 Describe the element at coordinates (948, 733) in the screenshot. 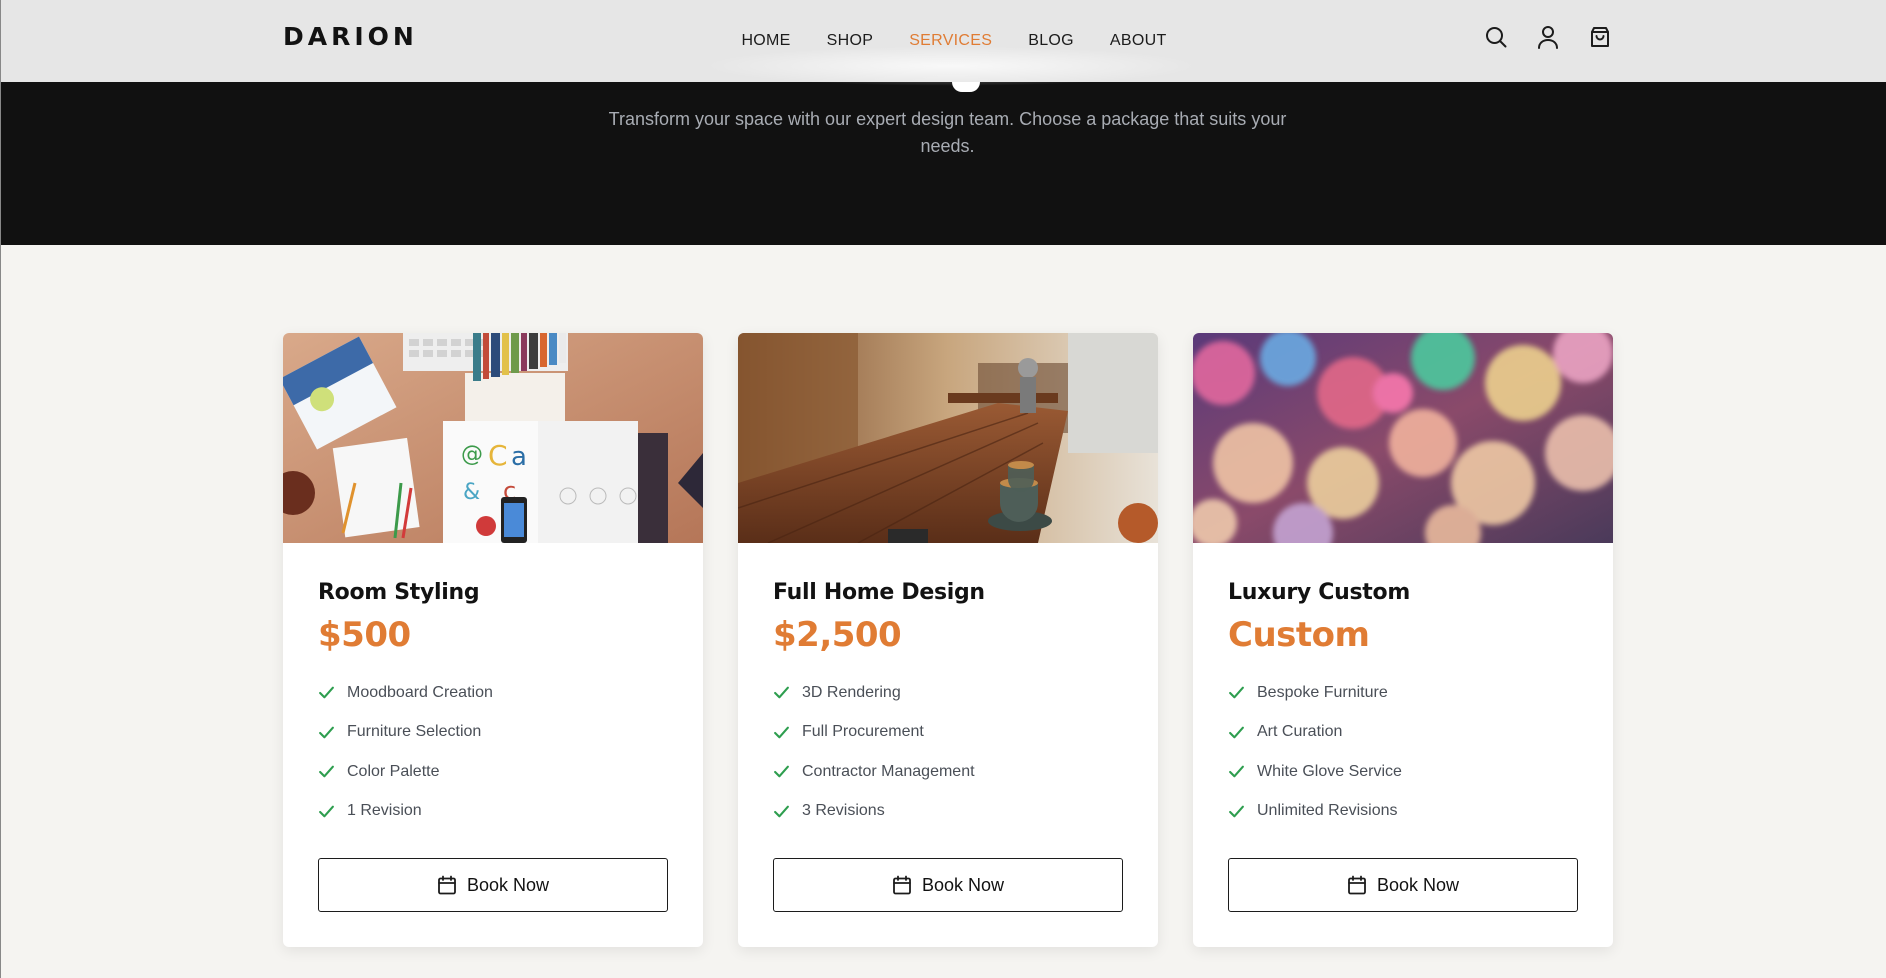

I see `feature-item: Full Procurement` at that location.